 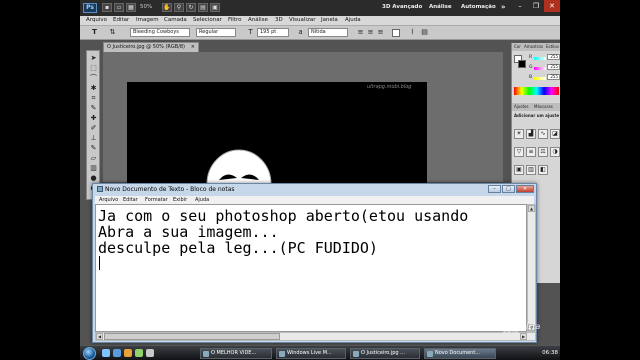 I want to click on tab-mascaras: Máscaras, so click(x=543, y=106).